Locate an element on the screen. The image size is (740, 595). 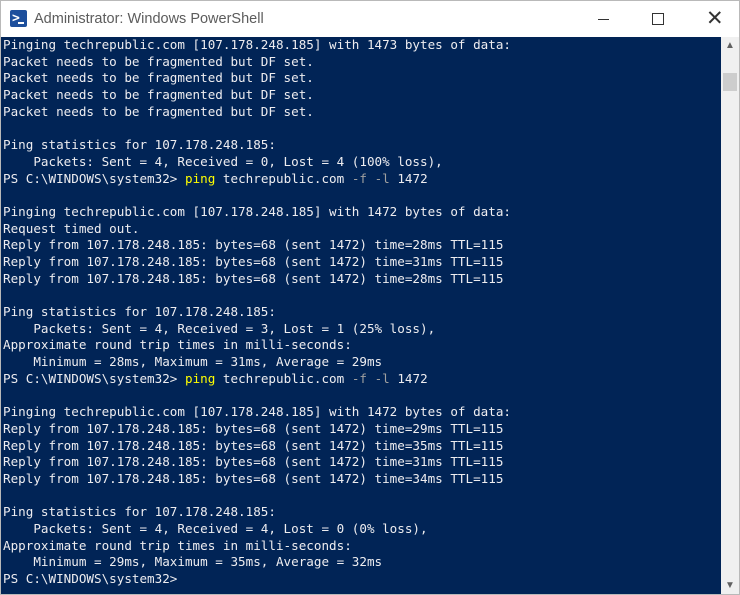
minimize-button is located at coordinates (604, 19).